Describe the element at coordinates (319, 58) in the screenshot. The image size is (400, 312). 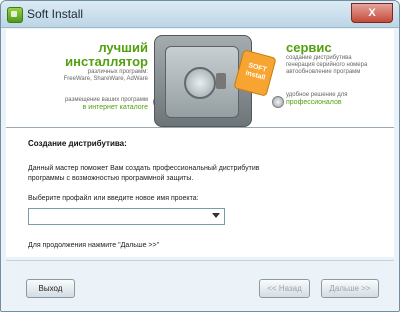
I see `banner-right-item-1: создание дистрибутива` at that location.